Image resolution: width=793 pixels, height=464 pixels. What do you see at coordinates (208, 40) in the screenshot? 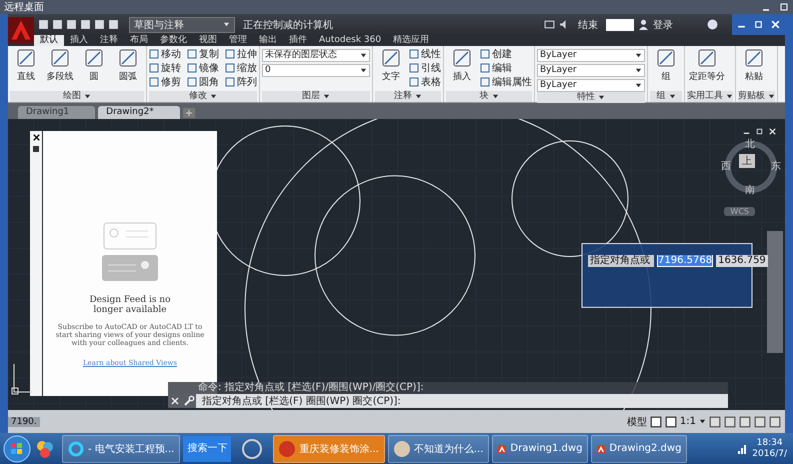
I see `ribbon-tab: 视图` at bounding box center [208, 40].